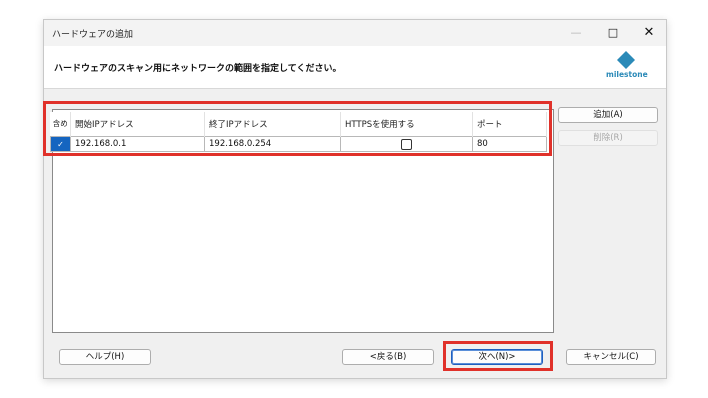 The width and height of the screenshot is (708, 398). I want to click on milestone-logo: milestone, so click(627, 68).